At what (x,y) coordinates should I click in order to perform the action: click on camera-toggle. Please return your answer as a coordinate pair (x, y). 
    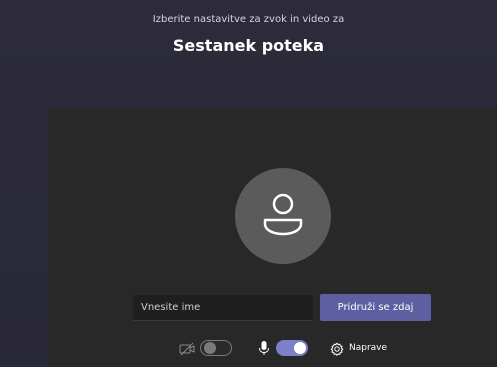
    Looking at the image, I should click on (216, 348).